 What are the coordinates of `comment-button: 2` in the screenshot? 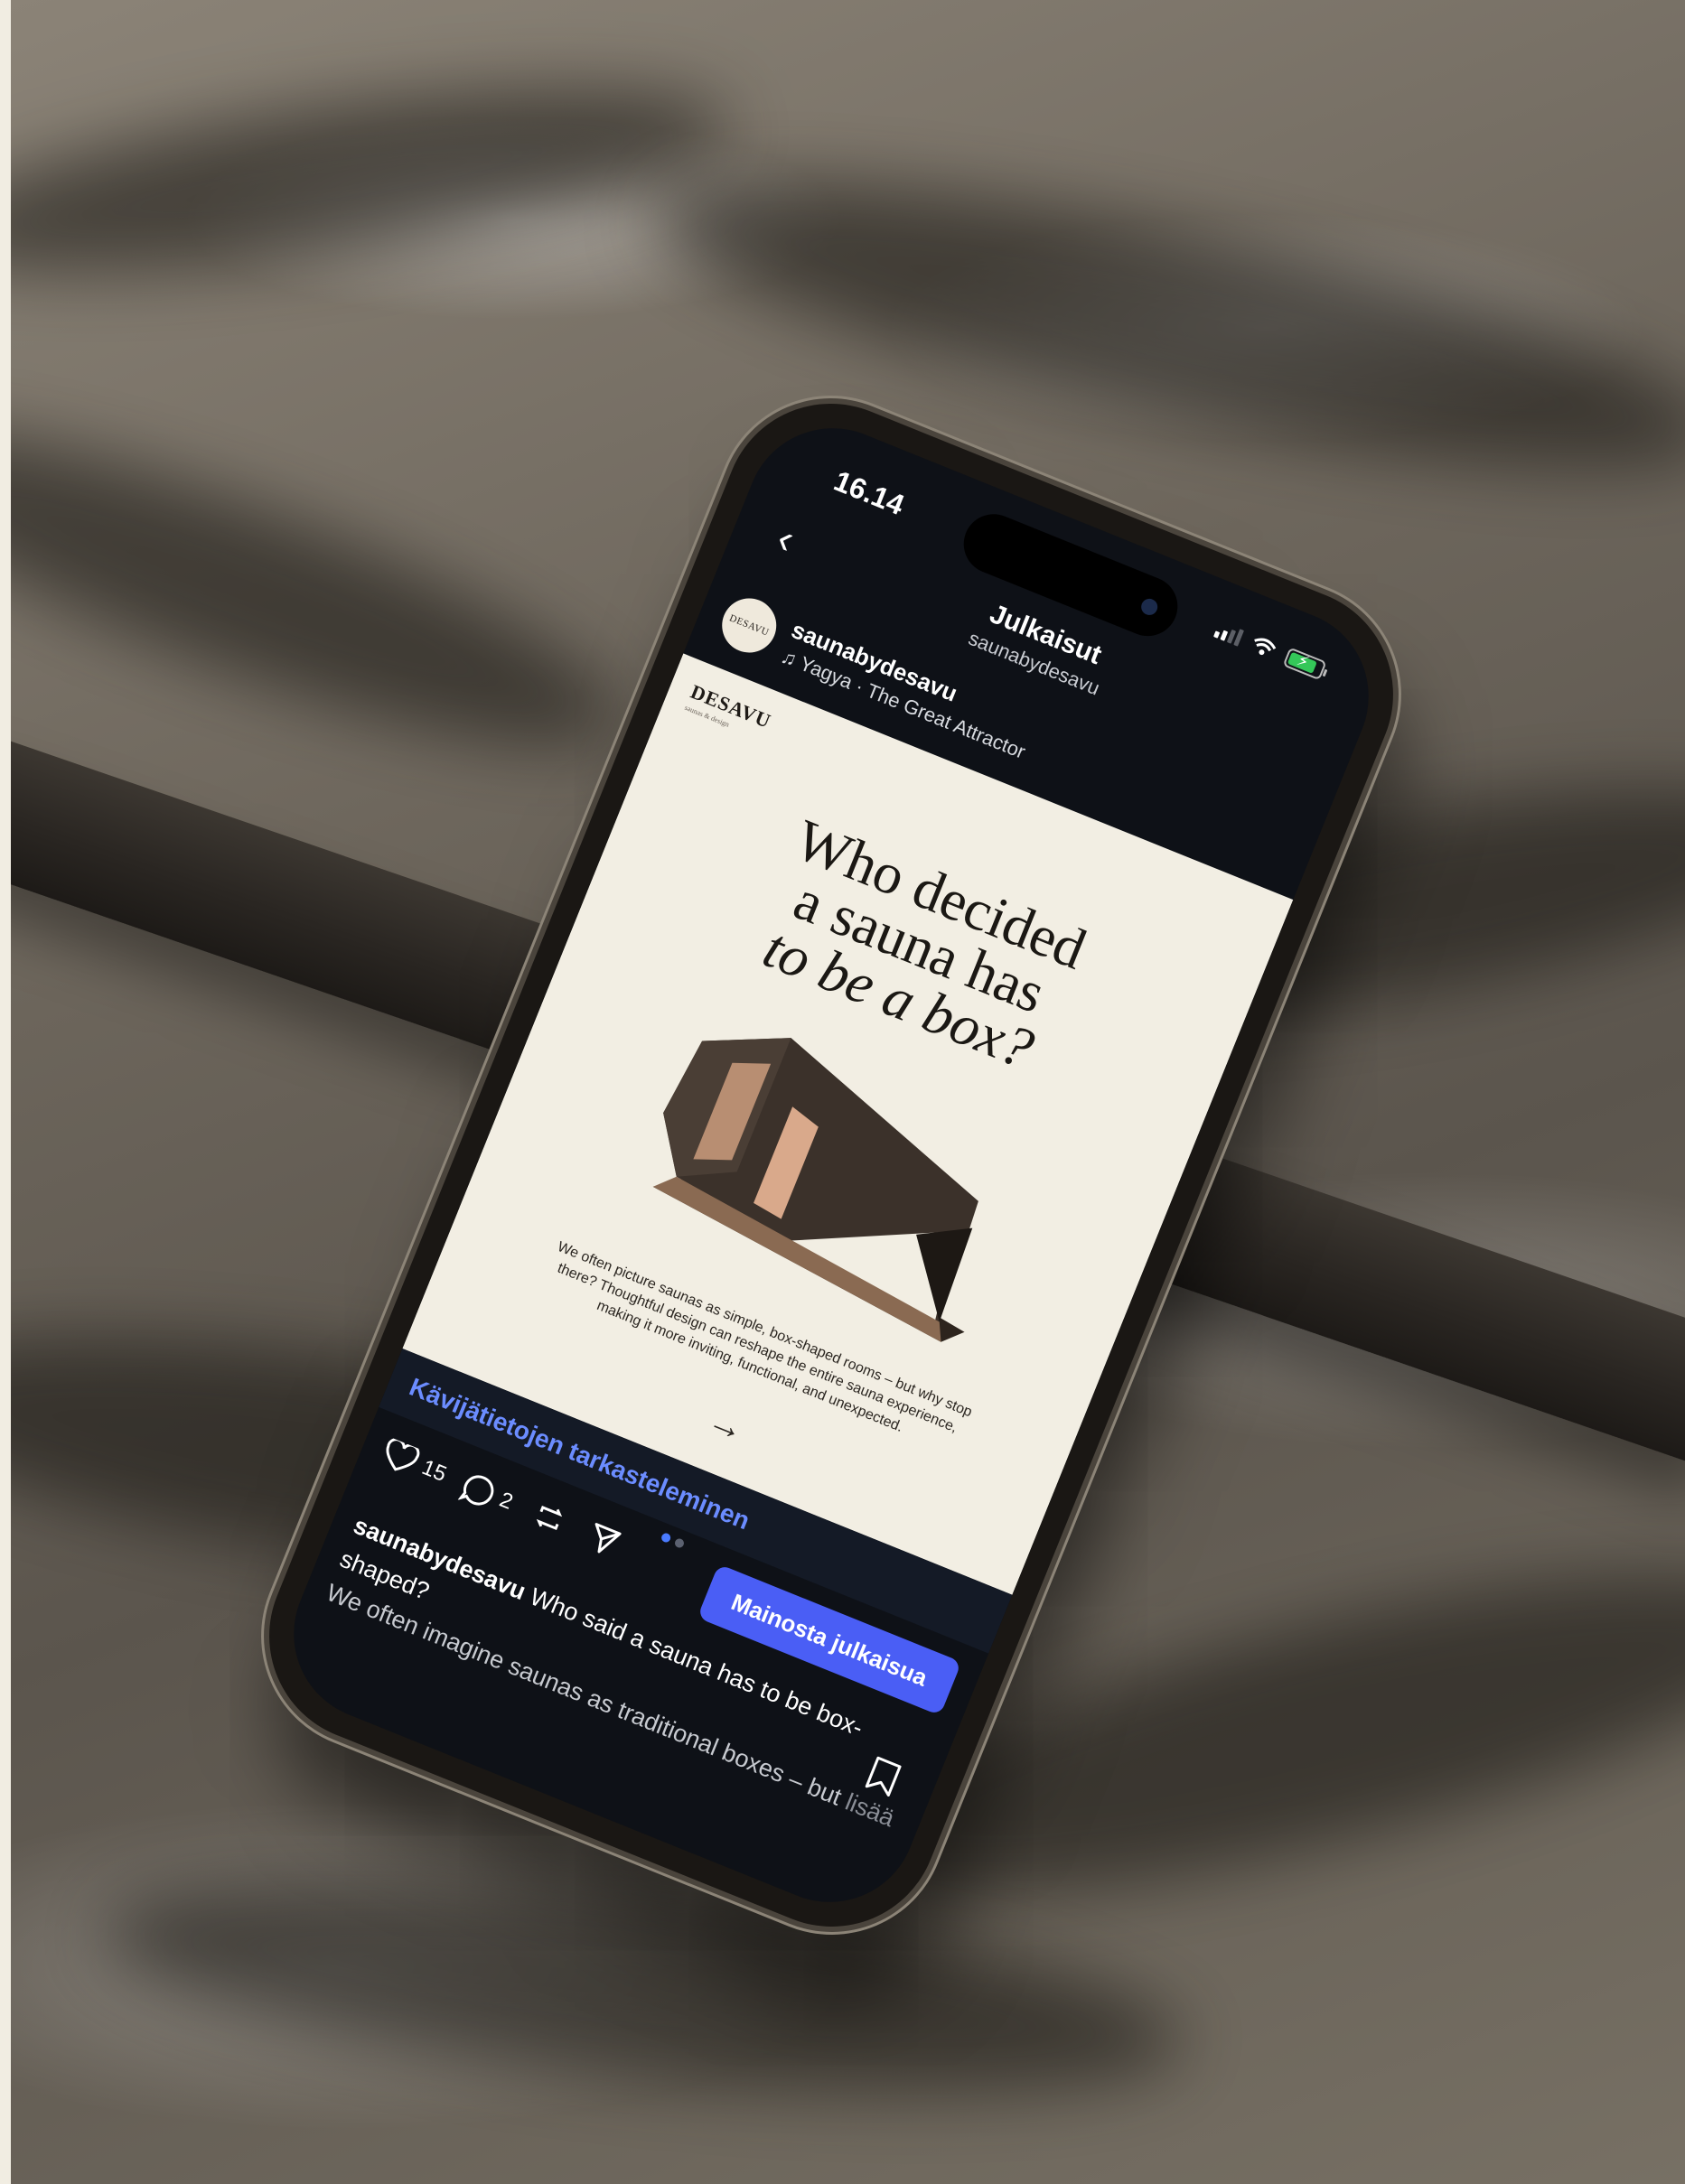 It's located at (487, 1494).